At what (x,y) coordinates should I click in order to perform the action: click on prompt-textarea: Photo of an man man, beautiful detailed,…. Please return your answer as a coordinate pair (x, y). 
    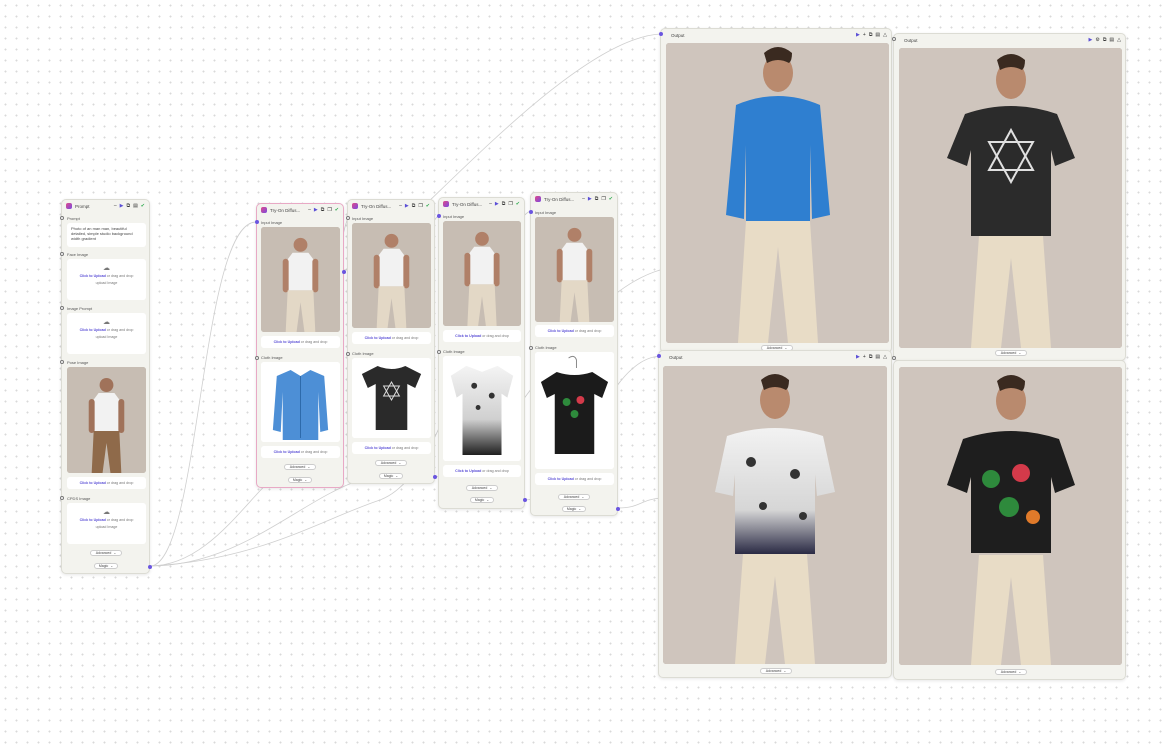
    Looking at the image, I should click on (106, 235).